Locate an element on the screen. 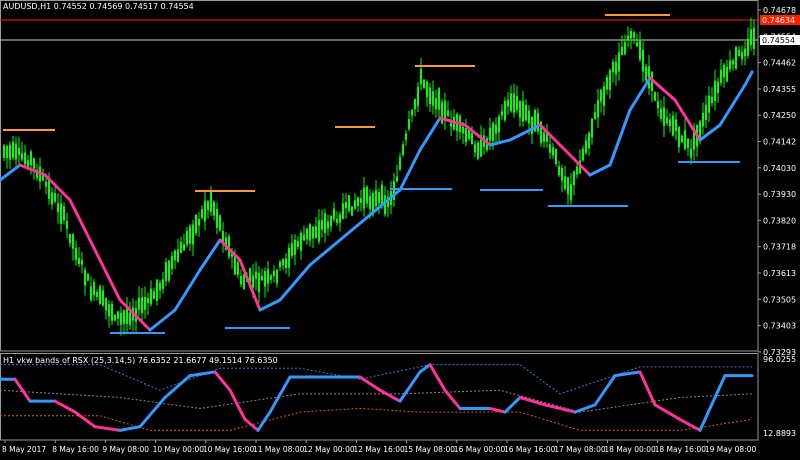 Image resolution: width=800 pixels, height=460 pixels. time-axis-label: 10 May 00:00 is located at coordinates (179, 449).